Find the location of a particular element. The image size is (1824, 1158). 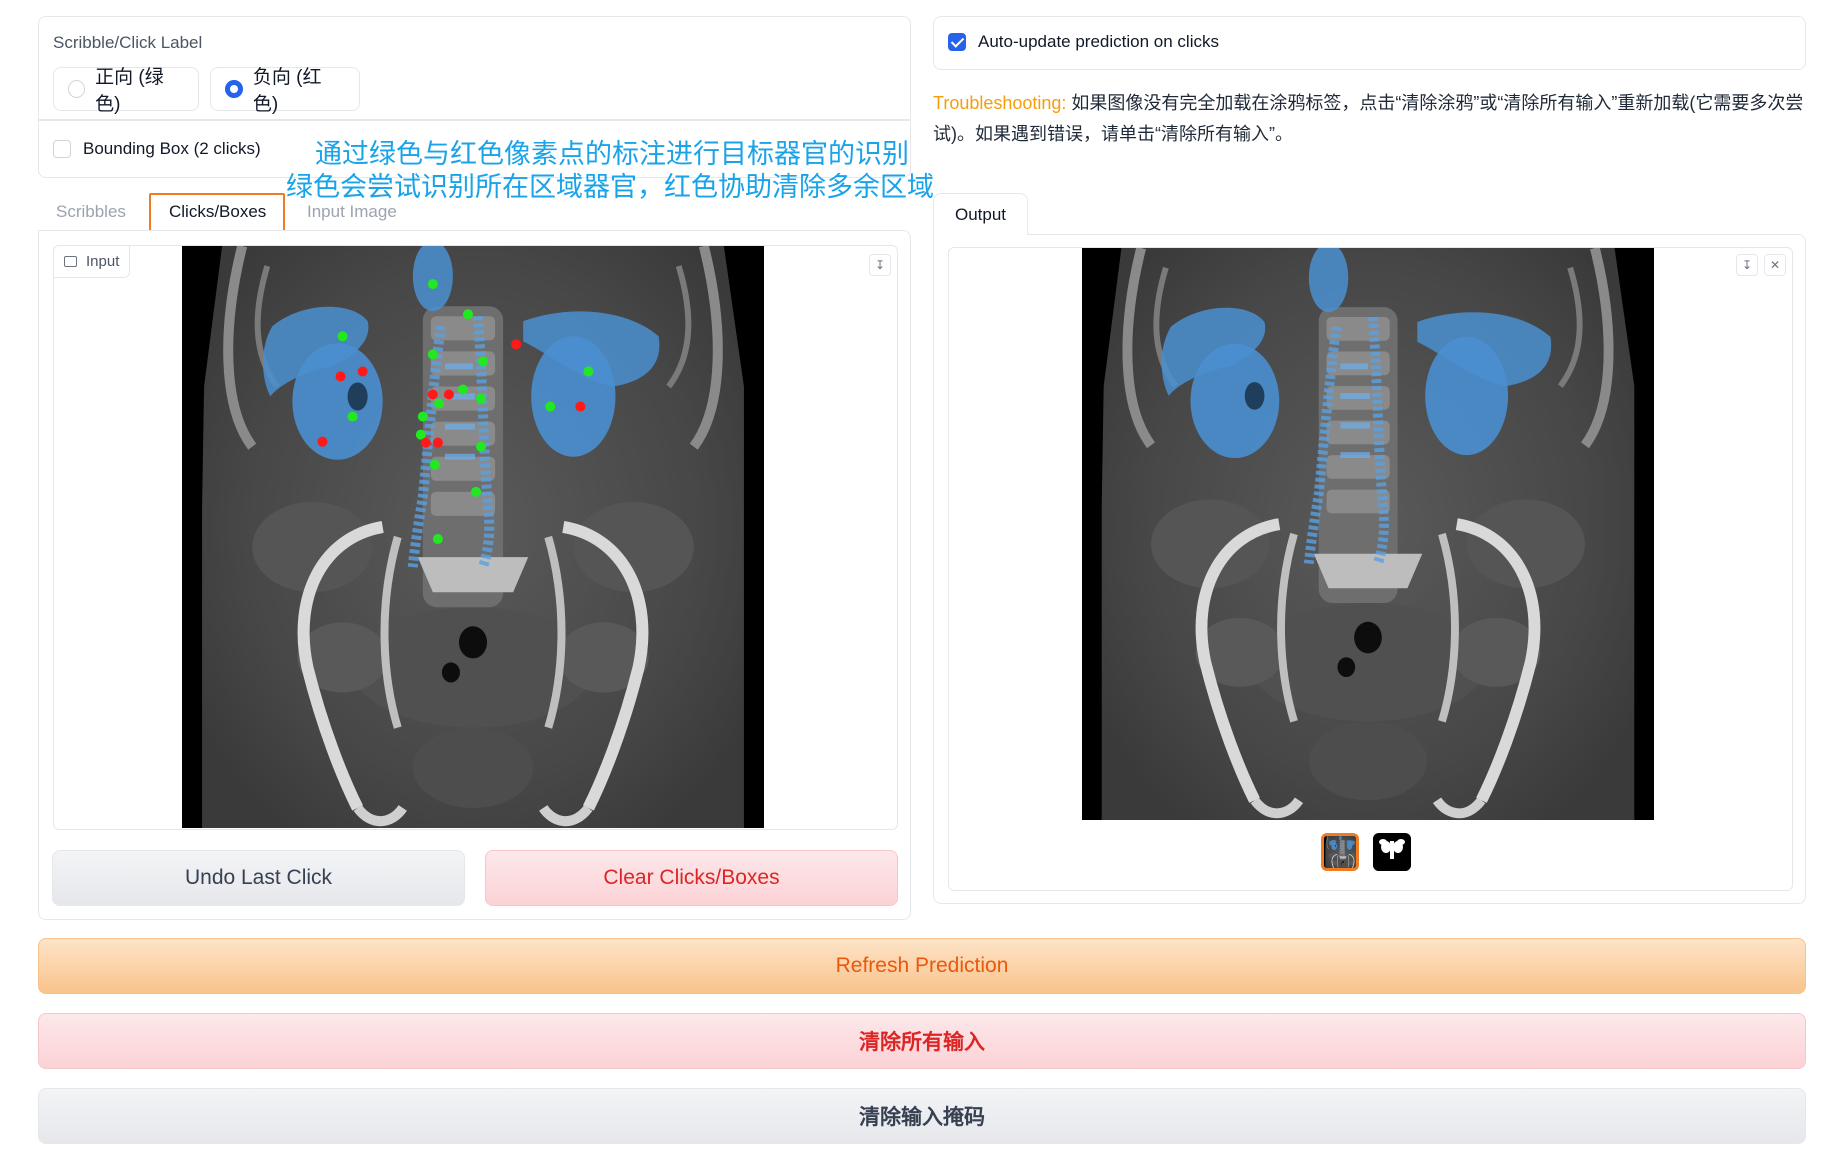

radio-positive-green: 正向 (绿色) is located at coordinates (126, 91).